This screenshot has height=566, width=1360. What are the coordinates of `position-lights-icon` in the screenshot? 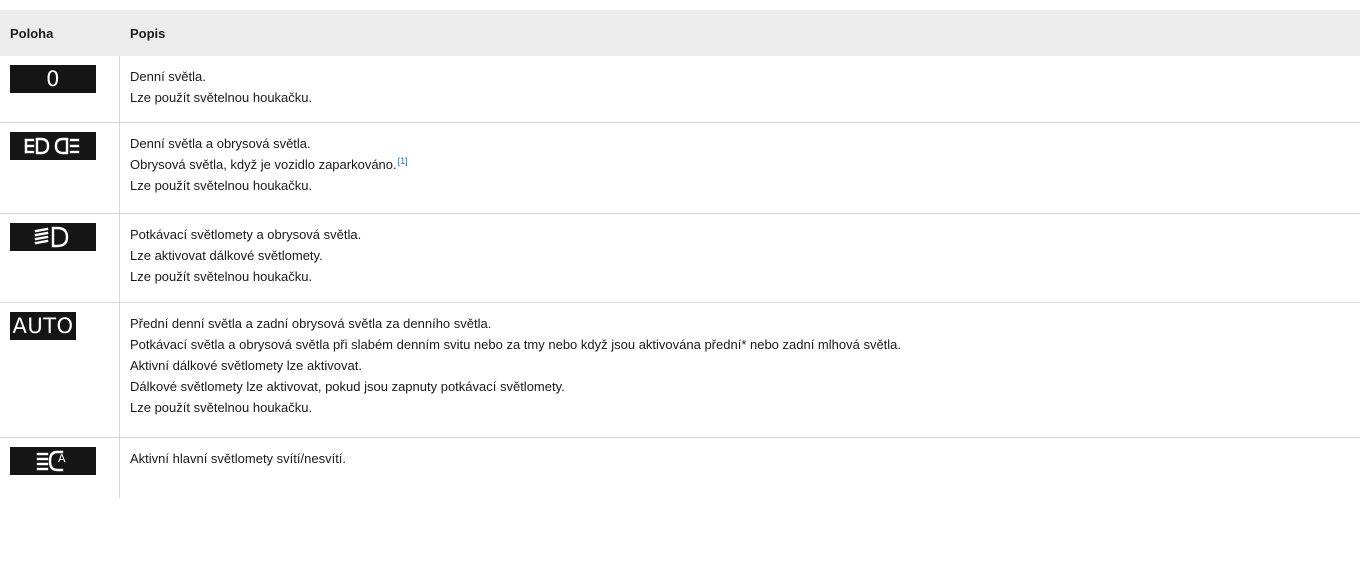 It's located at (53, 146).